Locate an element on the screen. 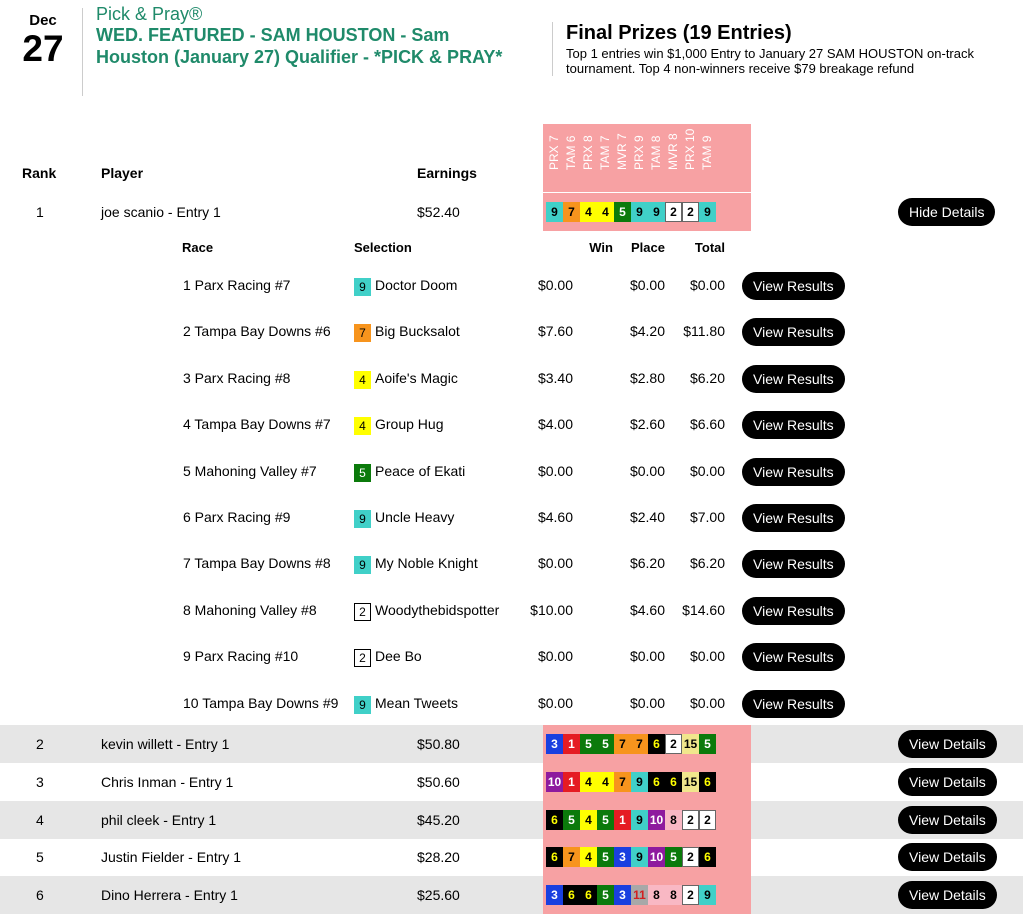 The width and height of the screenshot is (1023, 914). horse-name: Dee Bo is located at coordinates (398, 656).